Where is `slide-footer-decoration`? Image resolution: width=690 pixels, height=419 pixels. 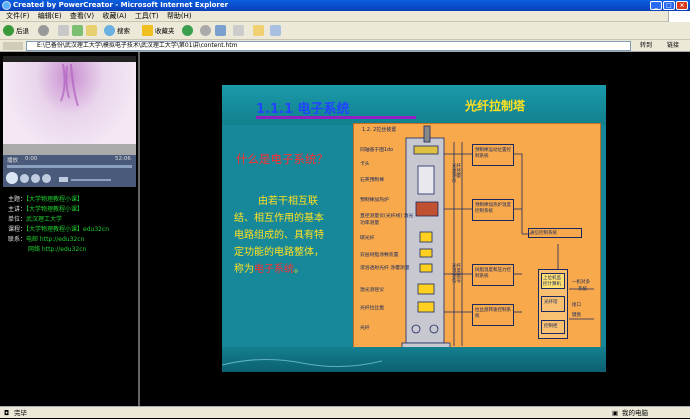 slide-footer-decoration is located at coordinates (414, 359).